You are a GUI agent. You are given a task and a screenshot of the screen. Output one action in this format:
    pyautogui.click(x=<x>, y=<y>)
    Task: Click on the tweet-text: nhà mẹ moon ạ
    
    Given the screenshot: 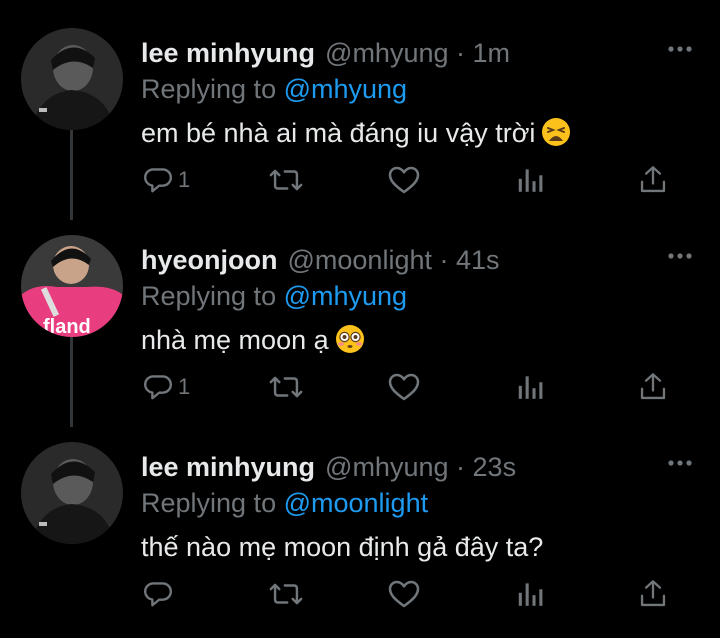 What is the action you would take?
    pyautogui.click(x=235, y=340)
    